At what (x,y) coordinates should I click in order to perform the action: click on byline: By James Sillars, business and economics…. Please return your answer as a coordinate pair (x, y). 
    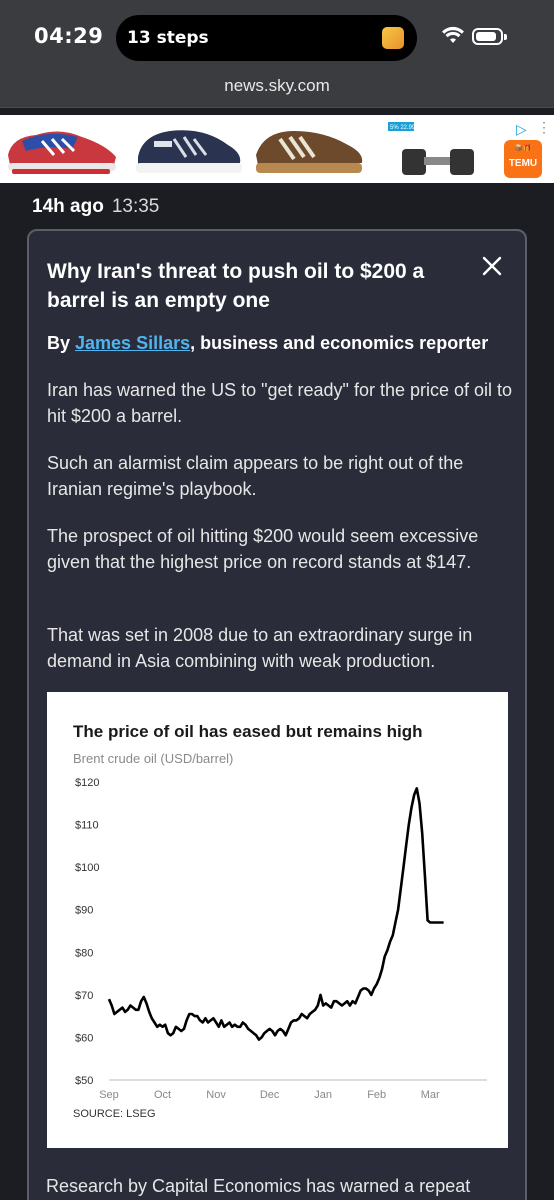
    Looking at the image, I should click on (267, 343).